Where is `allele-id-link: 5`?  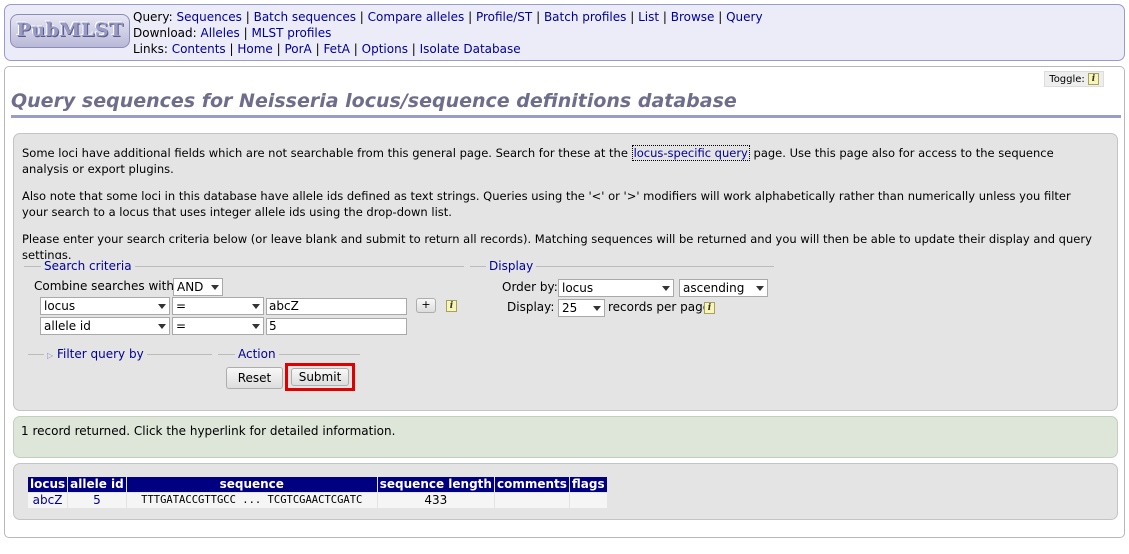 allele-id-link: 5 is located at coordinates (97, 500).